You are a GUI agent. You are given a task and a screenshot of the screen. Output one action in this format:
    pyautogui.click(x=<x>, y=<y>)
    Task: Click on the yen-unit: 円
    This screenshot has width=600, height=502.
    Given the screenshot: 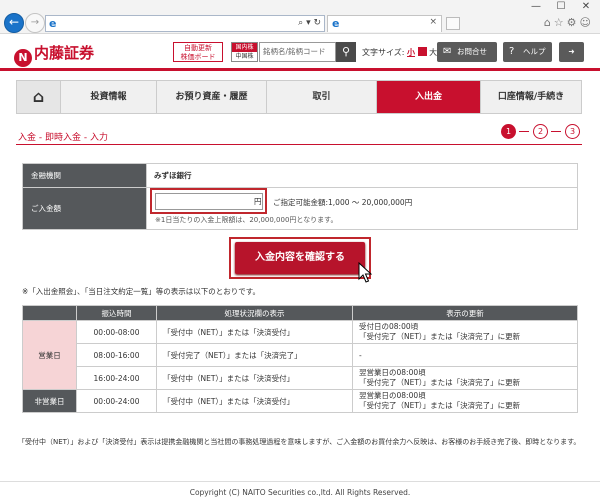 What is the action you would take?
    pyautogui.click(x=258, y=201)
    